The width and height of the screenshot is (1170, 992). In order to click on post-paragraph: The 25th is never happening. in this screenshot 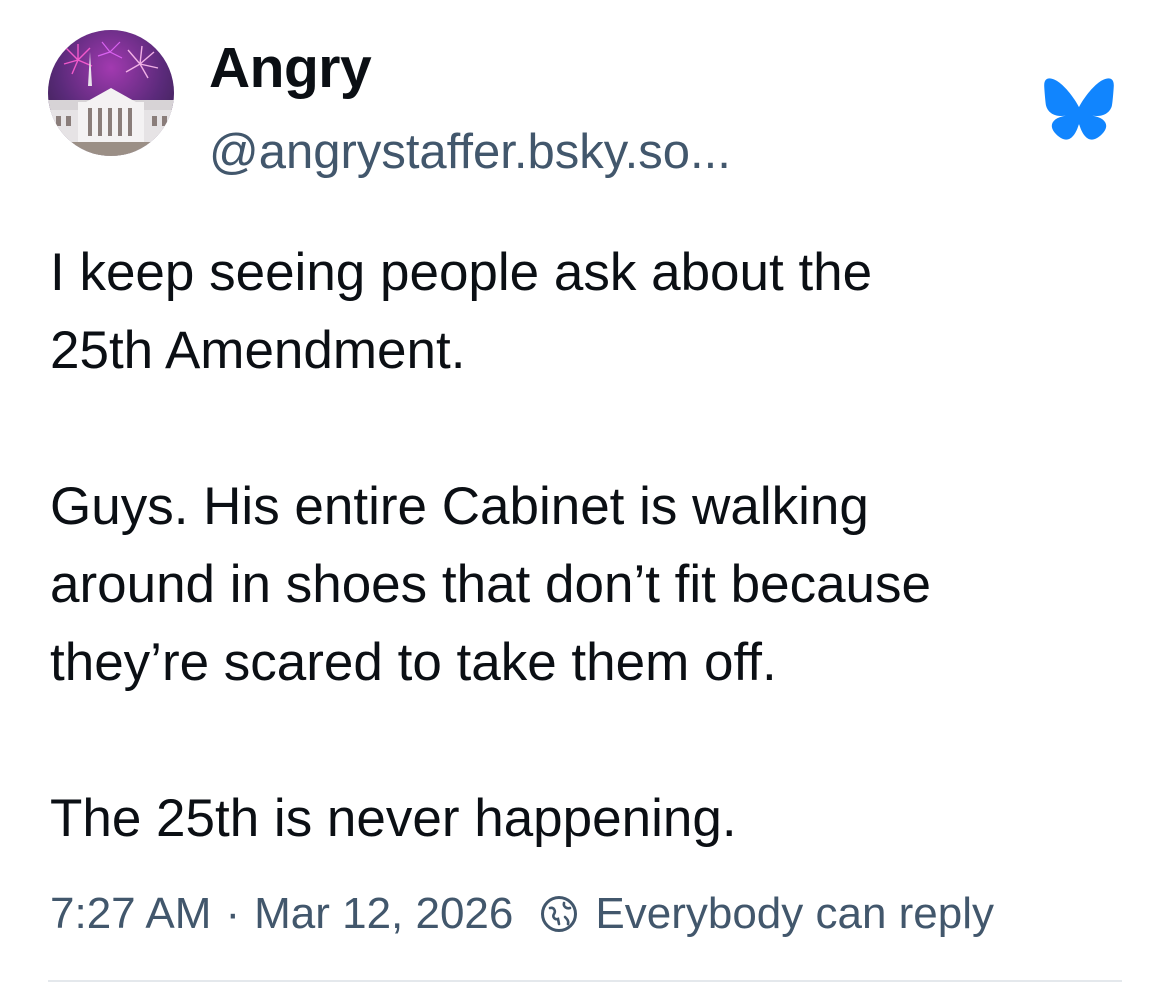, I will do `click(393, 818)`.